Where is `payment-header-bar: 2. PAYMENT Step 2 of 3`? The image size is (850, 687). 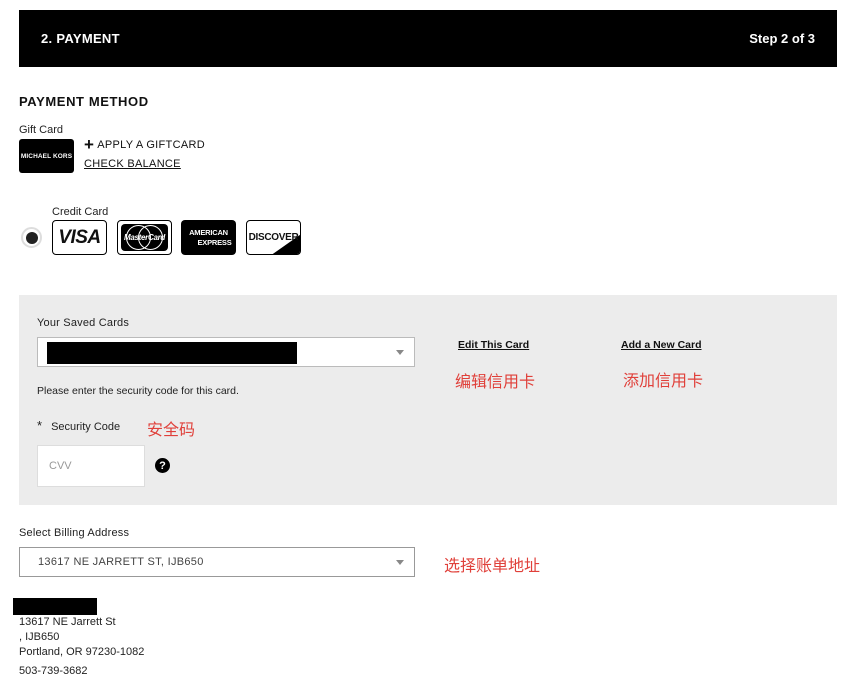 payment-header-bar: 2. PAYMENT Step 2 of 3 is located at coordinates (428, 38).